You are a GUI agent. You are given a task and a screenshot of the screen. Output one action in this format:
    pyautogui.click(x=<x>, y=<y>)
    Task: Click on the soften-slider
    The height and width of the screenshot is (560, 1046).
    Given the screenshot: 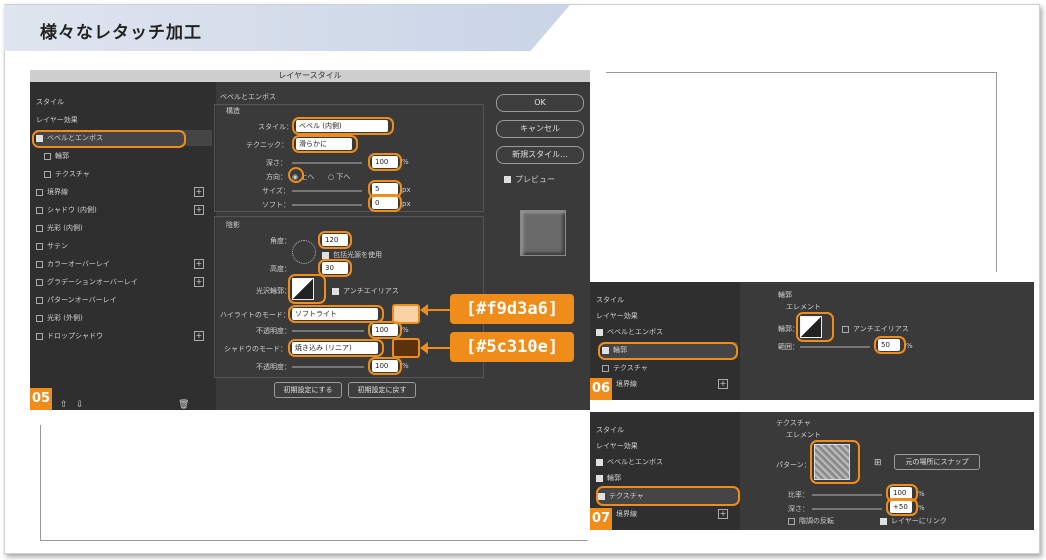 What is the action you would take?
    pyautogui.click(x=327, y=205)
    